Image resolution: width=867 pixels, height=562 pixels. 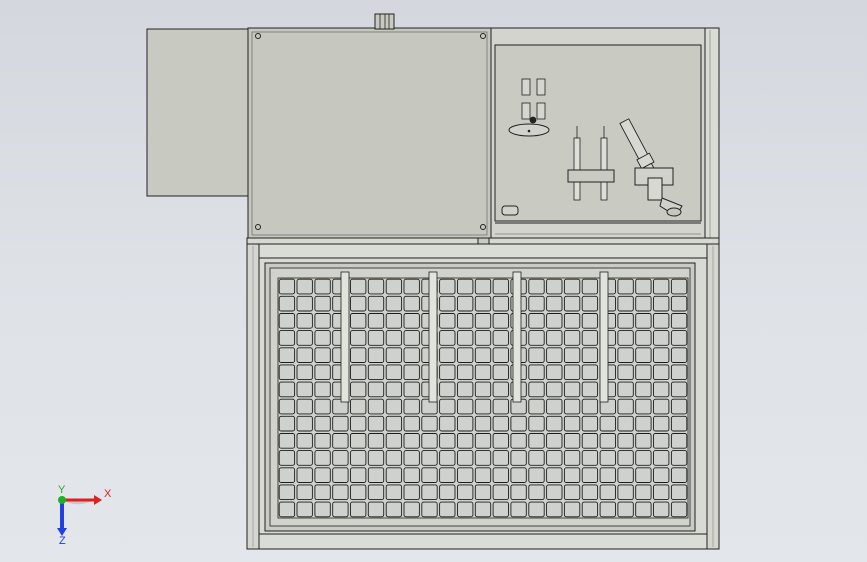 What do you see at coordinates (369, 133) in the screenshot?
I see `cabinet-door` at bounding box center [369, 133].